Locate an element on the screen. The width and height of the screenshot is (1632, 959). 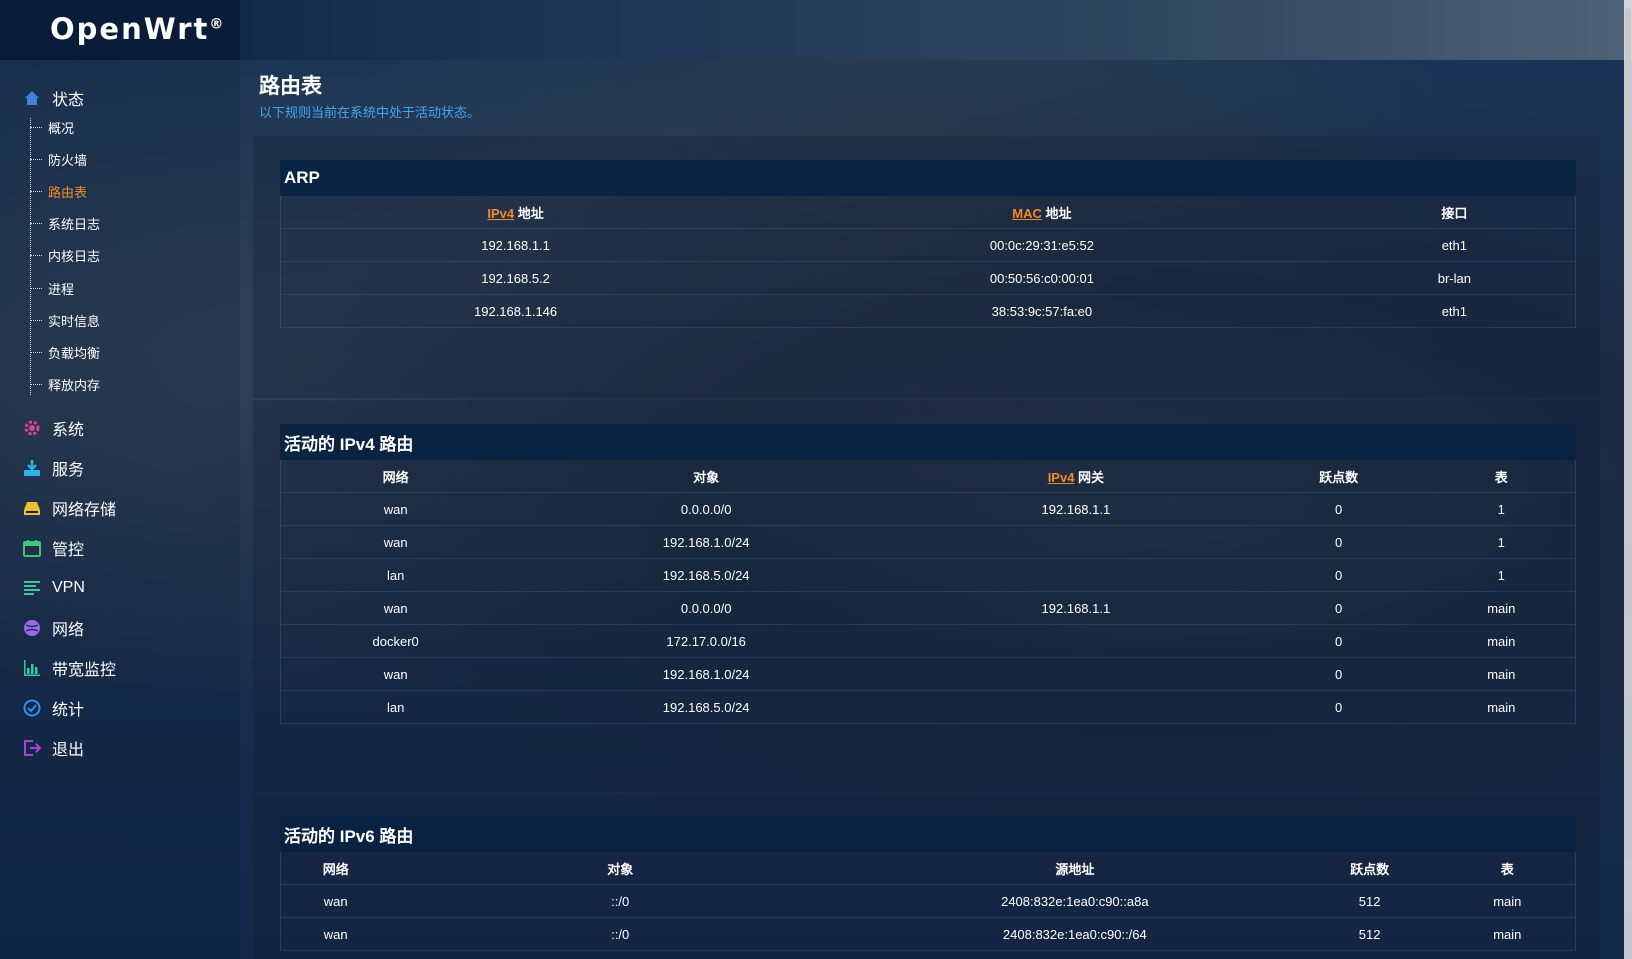
menu-statistics: 统计 is located at coordinates (53, 708).